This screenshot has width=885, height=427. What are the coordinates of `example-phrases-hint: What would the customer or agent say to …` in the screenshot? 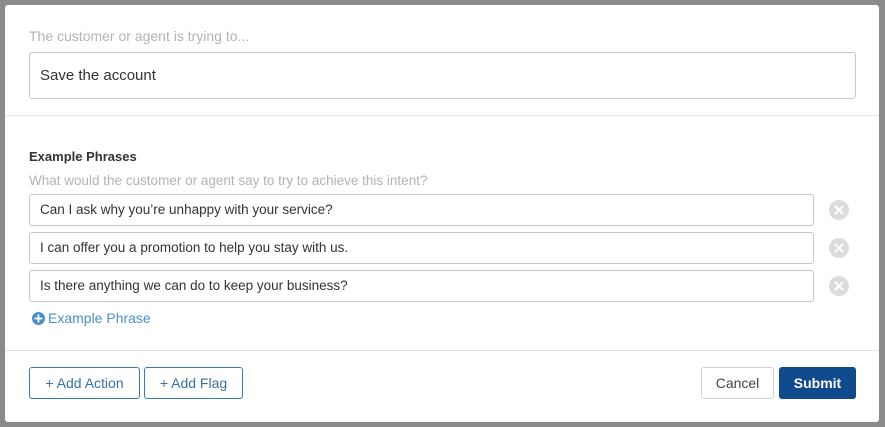 It's located at (228, 180).